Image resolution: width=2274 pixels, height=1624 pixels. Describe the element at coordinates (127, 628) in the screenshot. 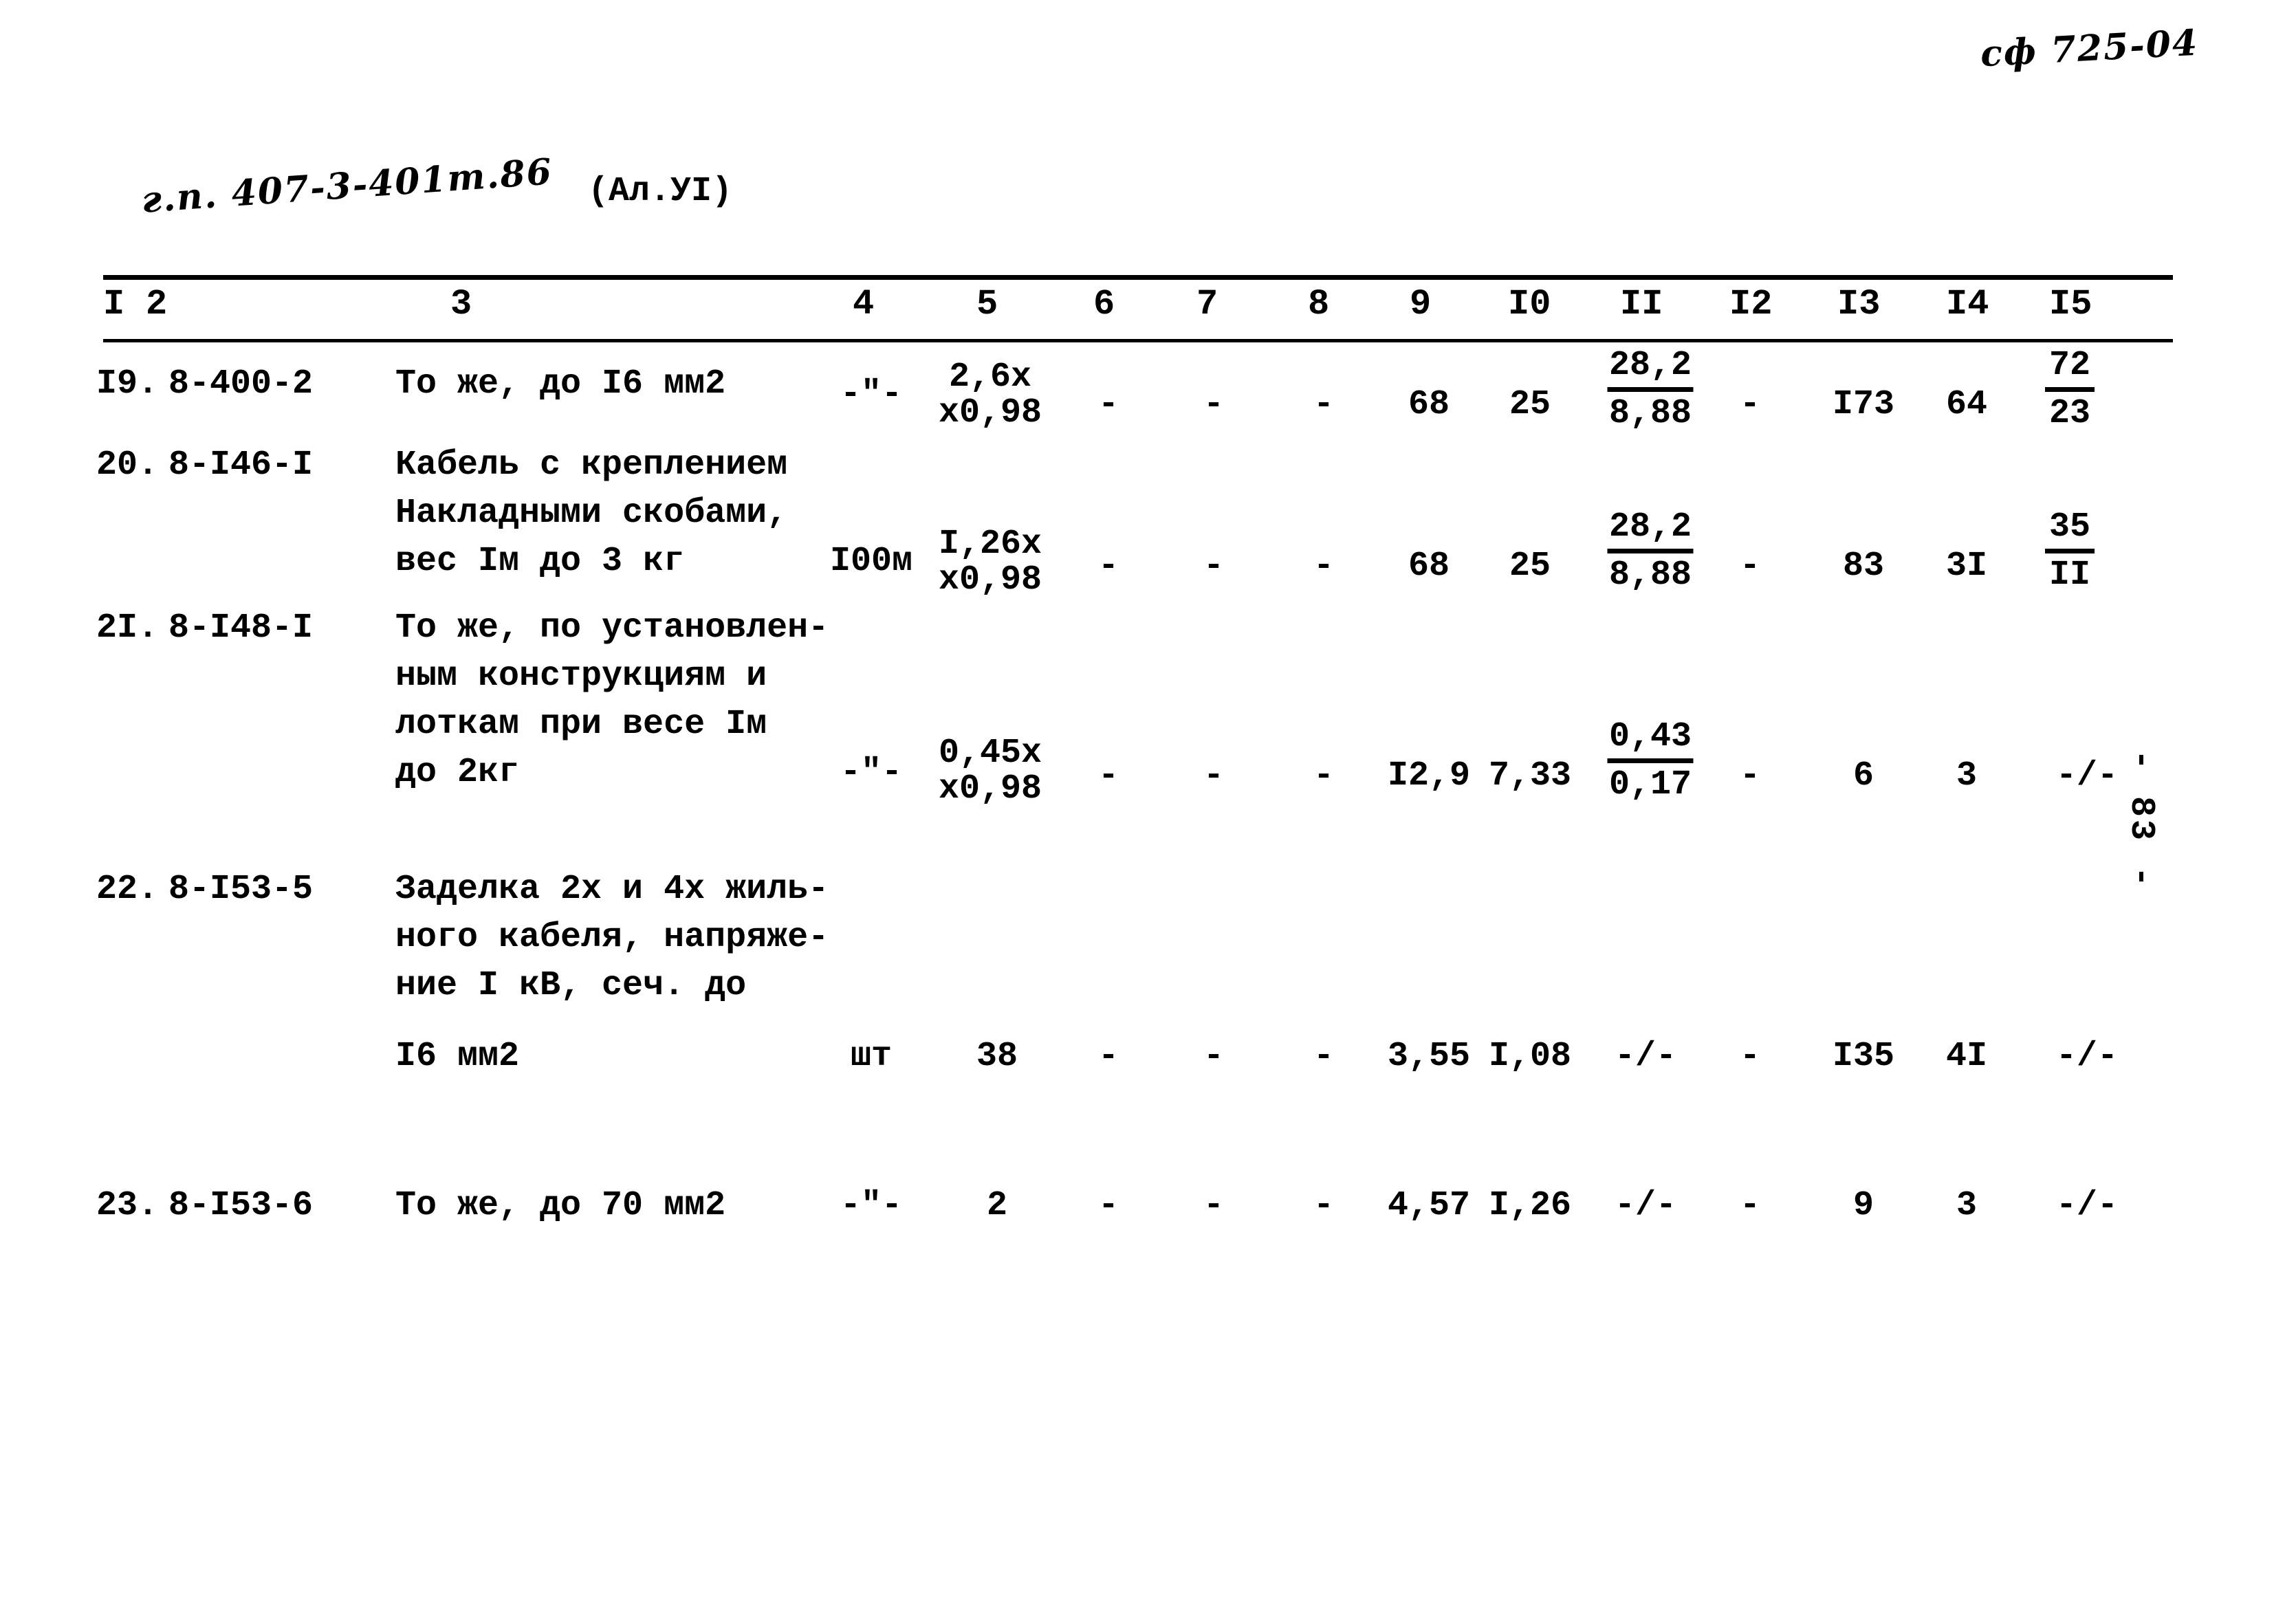

I see `table-row: 2I.` at that location.